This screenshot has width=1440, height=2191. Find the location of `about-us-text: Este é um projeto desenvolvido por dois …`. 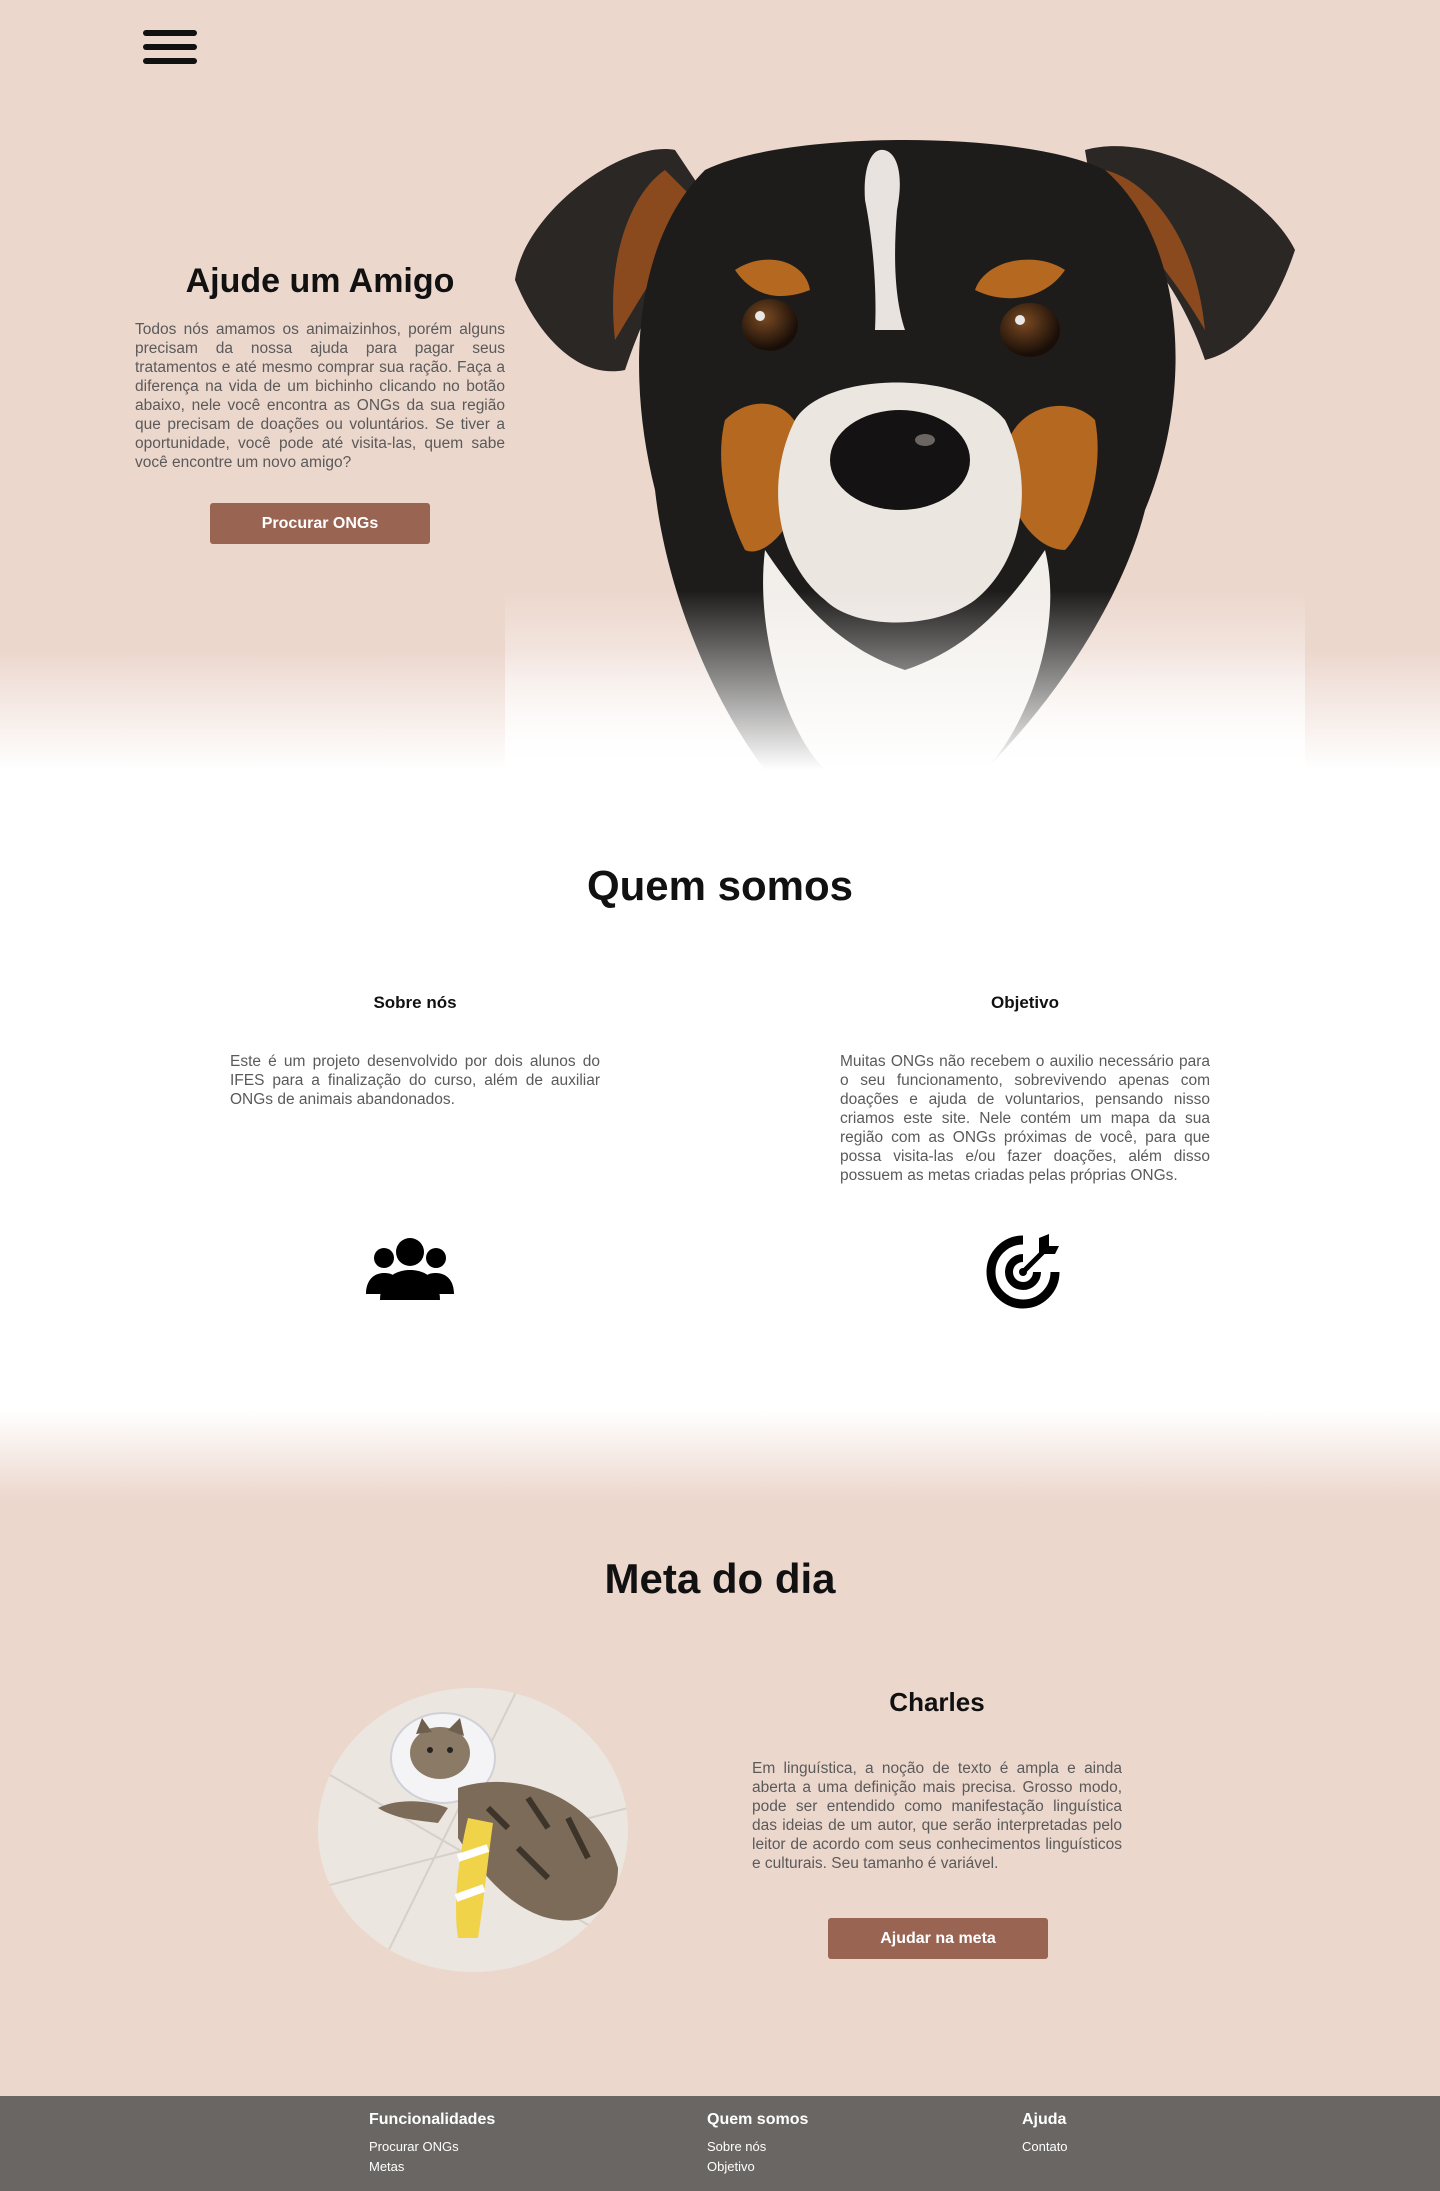

about-us-text: Este é um projeto desenvolvido por dois … is located at coordinates (415, 1080).